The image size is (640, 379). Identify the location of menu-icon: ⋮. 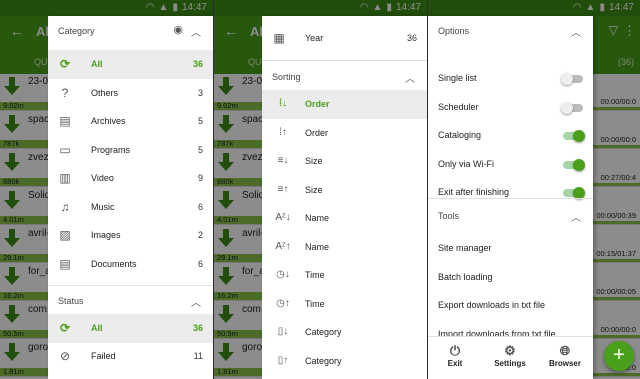
(629, 31).